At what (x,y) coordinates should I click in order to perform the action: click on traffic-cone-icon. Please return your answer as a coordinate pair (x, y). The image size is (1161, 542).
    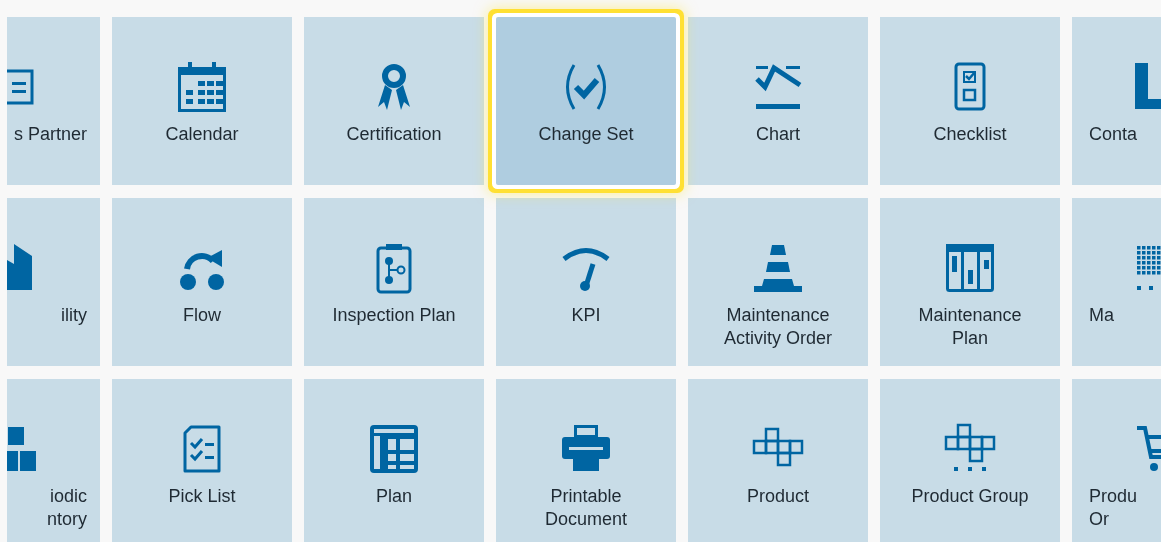
    Looking at the image, I should click on (778, 268).